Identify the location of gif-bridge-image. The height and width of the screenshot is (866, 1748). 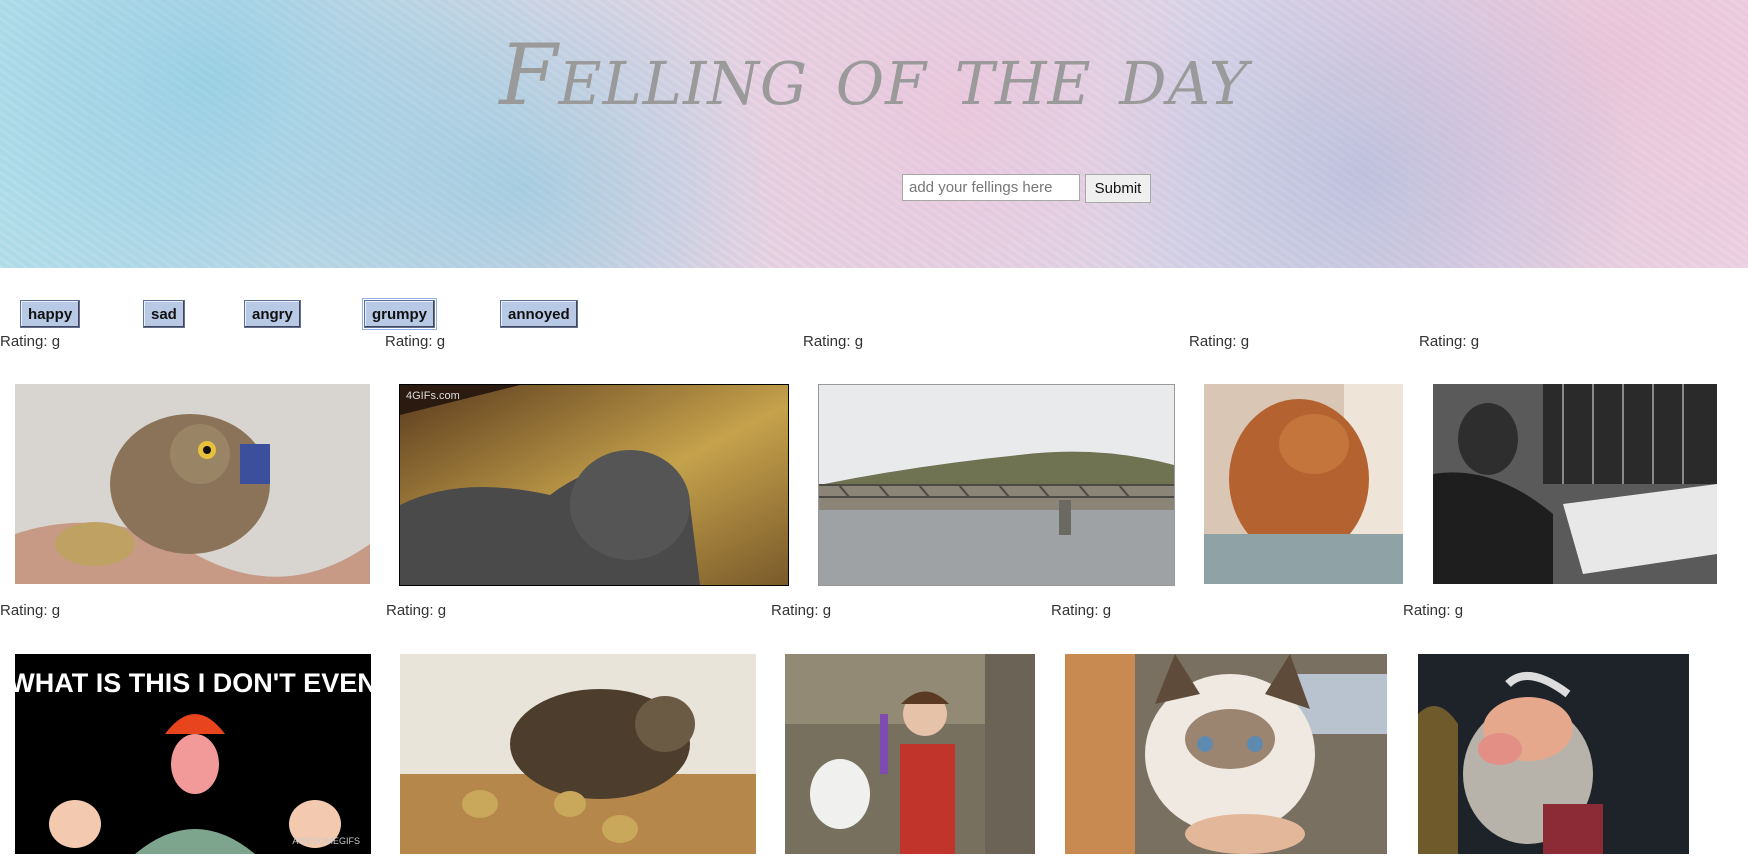
(996, 485).